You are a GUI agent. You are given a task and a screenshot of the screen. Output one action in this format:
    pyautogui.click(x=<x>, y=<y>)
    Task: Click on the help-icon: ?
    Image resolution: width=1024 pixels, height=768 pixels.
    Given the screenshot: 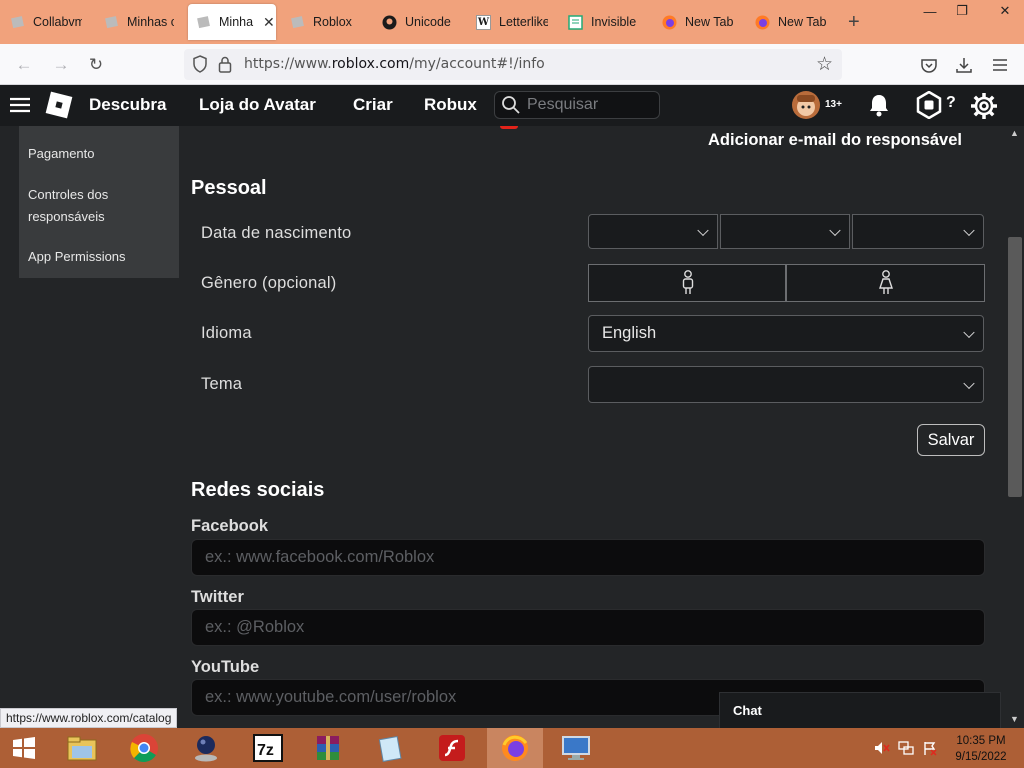 What is the action you would take?
    pyautogui.click(x=951, y=103)
    